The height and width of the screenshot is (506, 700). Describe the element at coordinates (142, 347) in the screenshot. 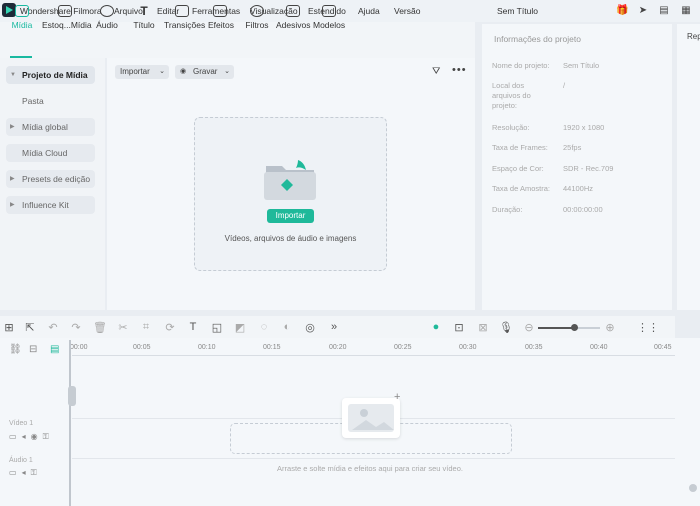

I see `ruler-tick-label: 00:05` at that location.